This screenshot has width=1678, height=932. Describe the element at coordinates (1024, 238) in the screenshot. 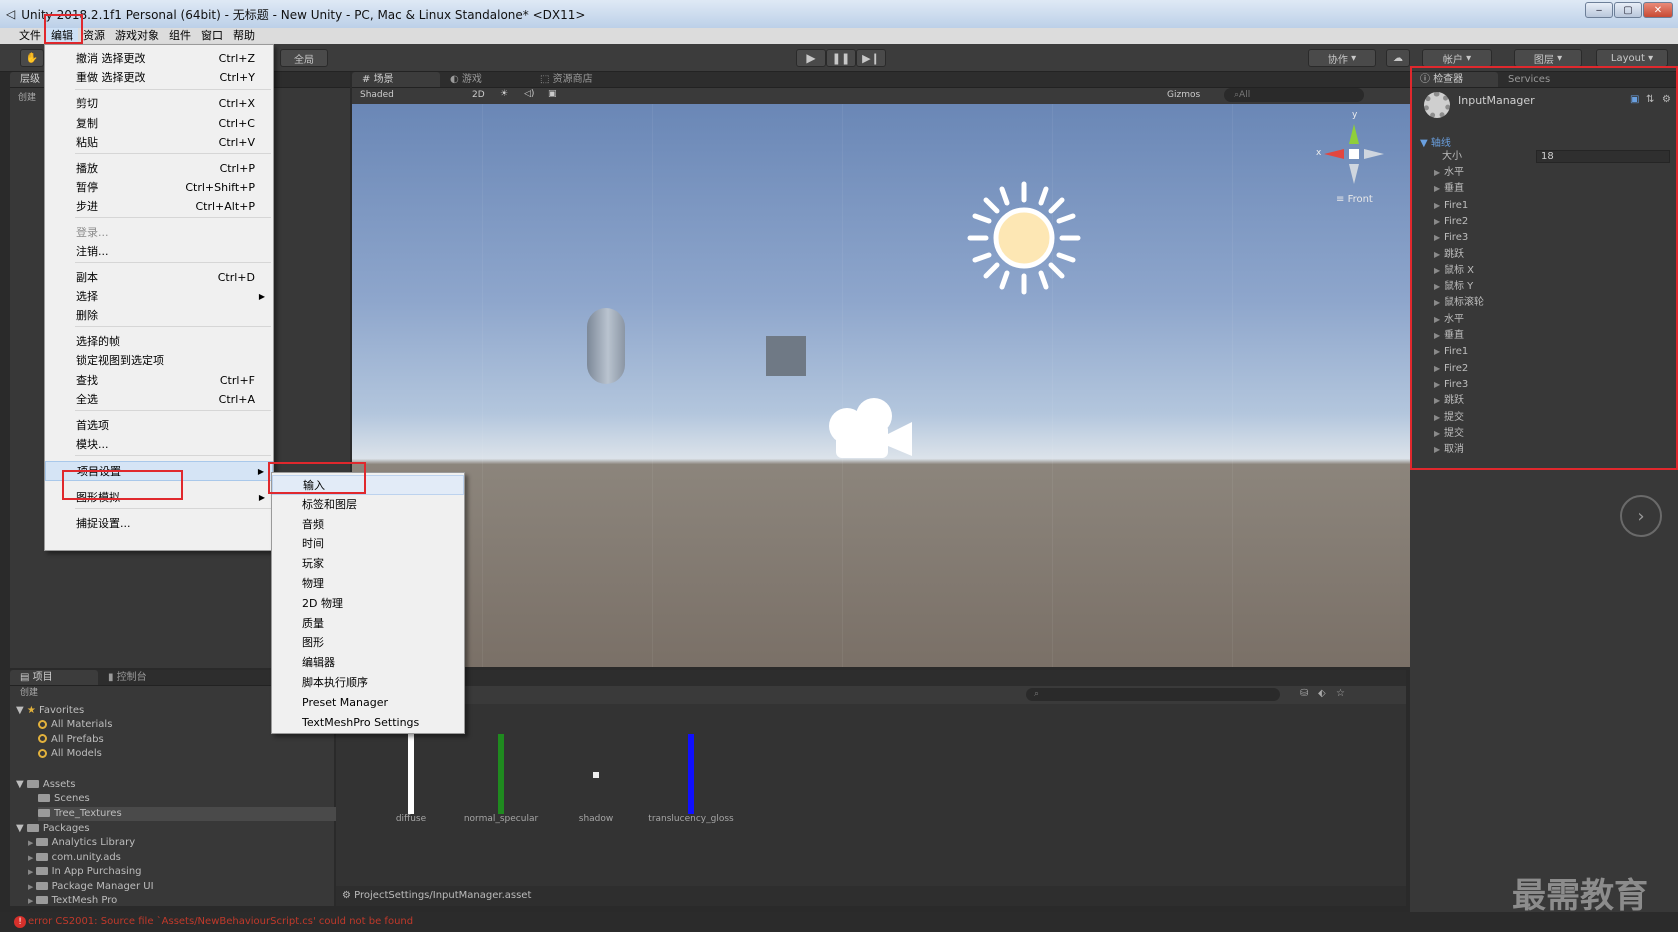

I see `directional-light-icon` at that location.